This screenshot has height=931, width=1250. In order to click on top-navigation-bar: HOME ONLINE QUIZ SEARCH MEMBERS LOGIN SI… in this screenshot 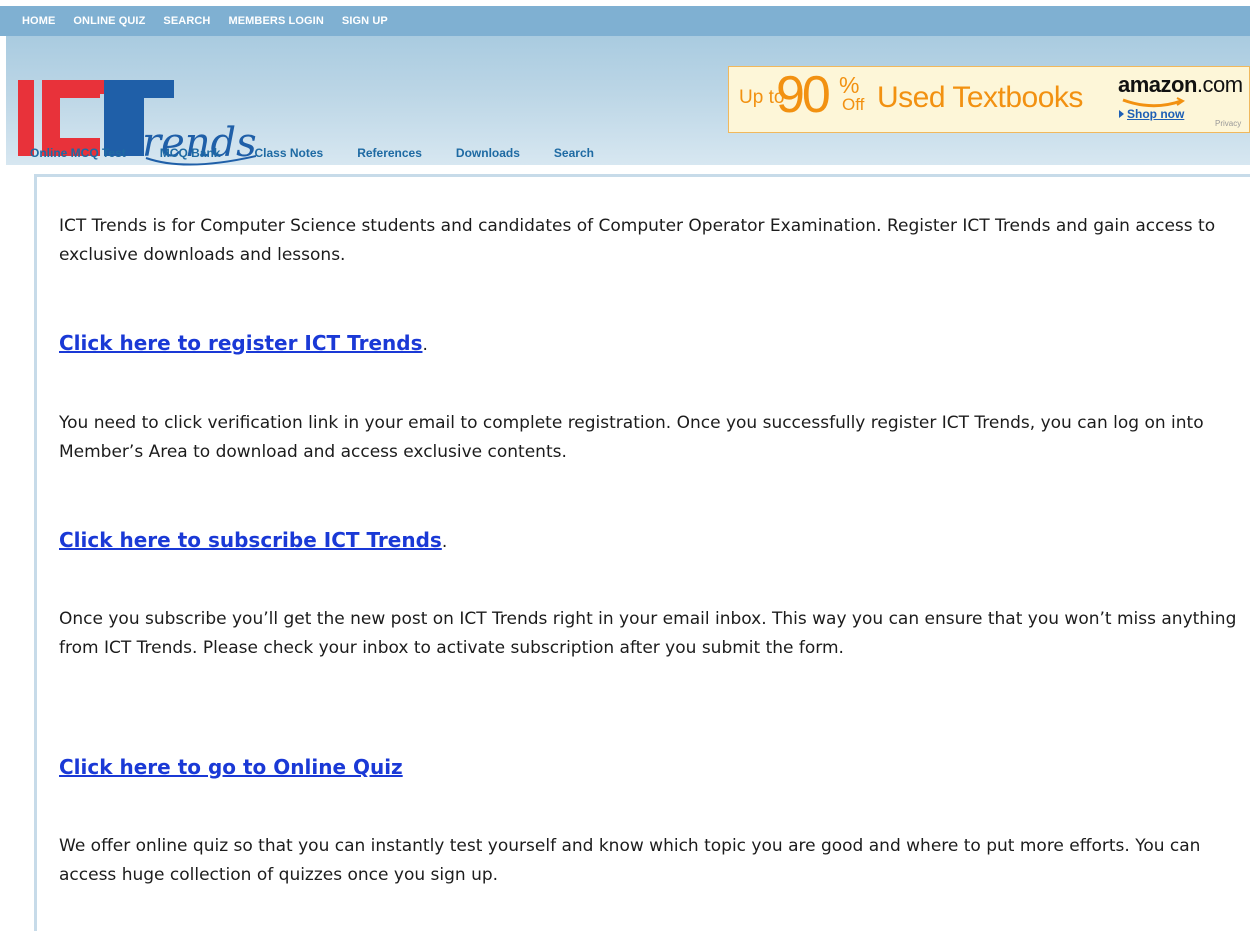, I will do `click(625, 21)`.